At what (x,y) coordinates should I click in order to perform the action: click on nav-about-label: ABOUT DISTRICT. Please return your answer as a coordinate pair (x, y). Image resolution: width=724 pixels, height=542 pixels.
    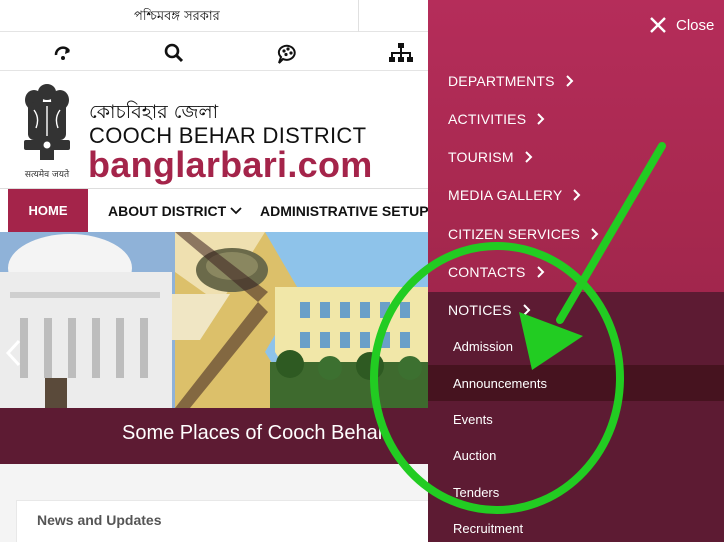
    Looking at the image, I should click on (167, 210).